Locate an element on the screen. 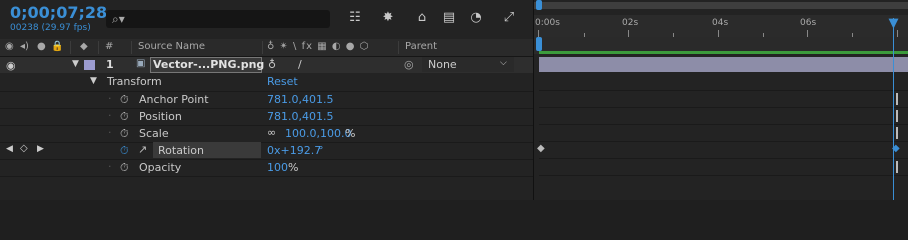 This screenshot has width=908, height=240. layer-duration-bar is located at coordinates (723, 64).